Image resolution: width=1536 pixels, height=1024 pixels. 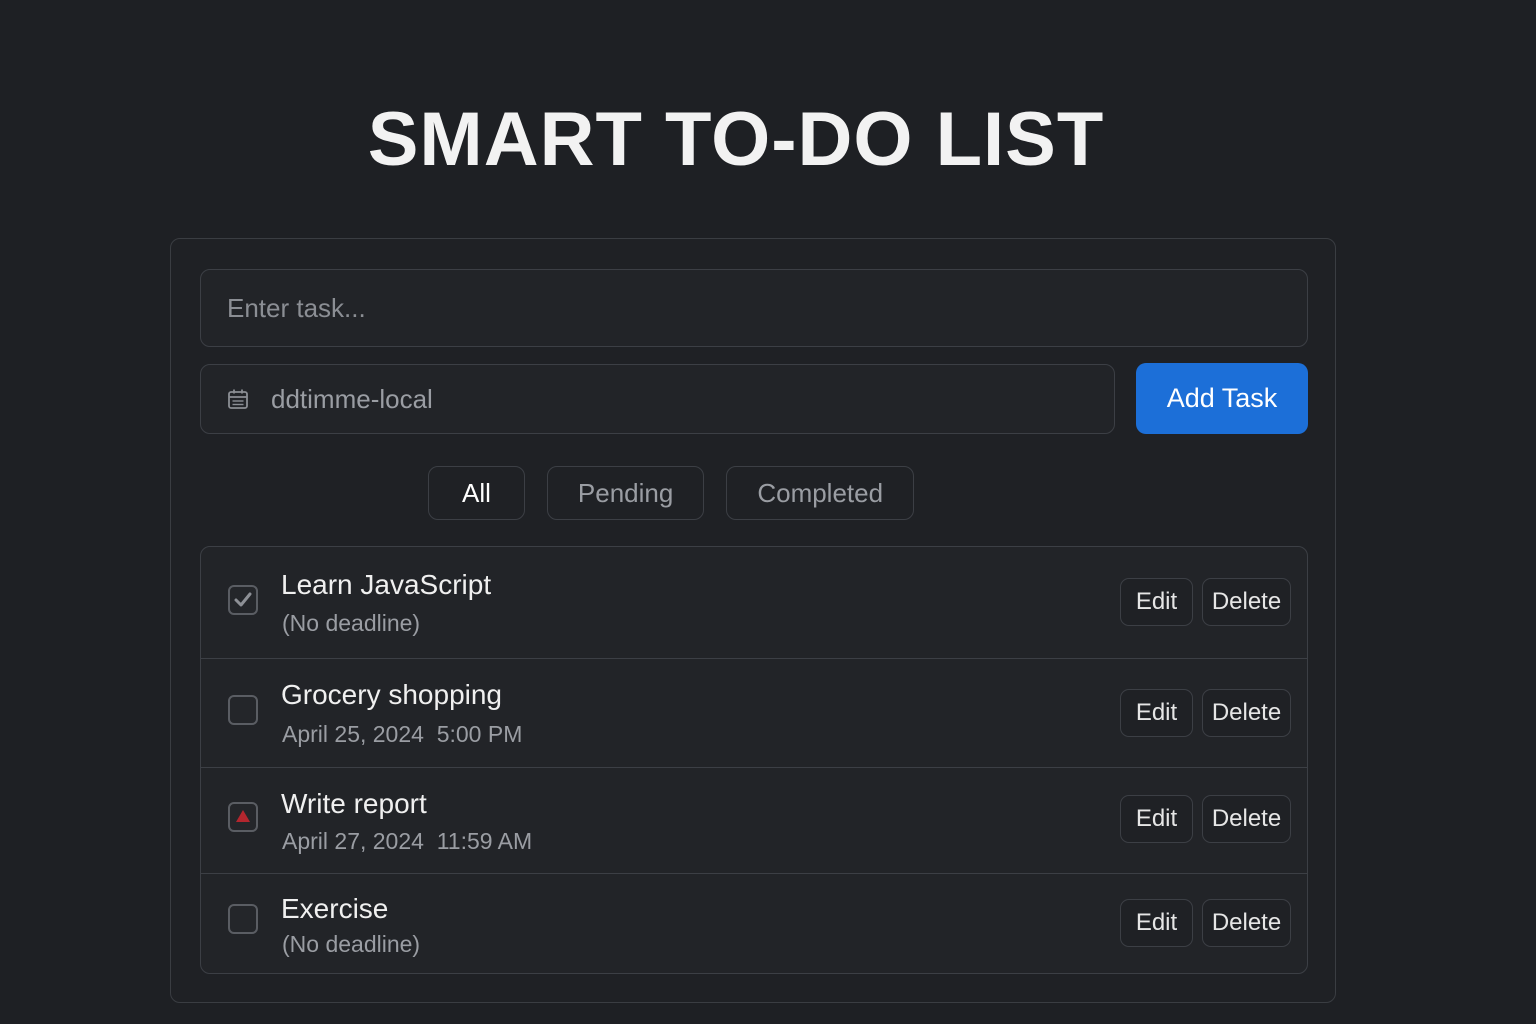 What do you see at coordinates (1222, 398) in the screenshot?
I see `add-task-button: Add Task` at bounding box center [1222, 398].